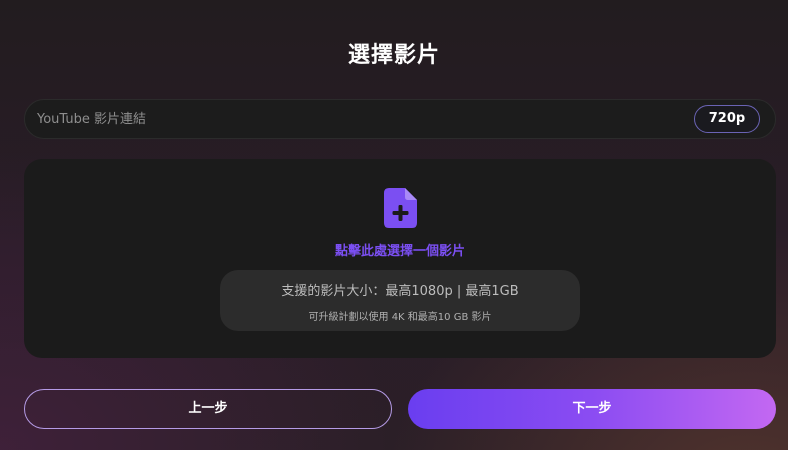 Image resolution: width=788 pixels, height=450 pixels. Describe the element at coordinates (357, 119) in the screenshot. I see `youtube-url-input` at that location.